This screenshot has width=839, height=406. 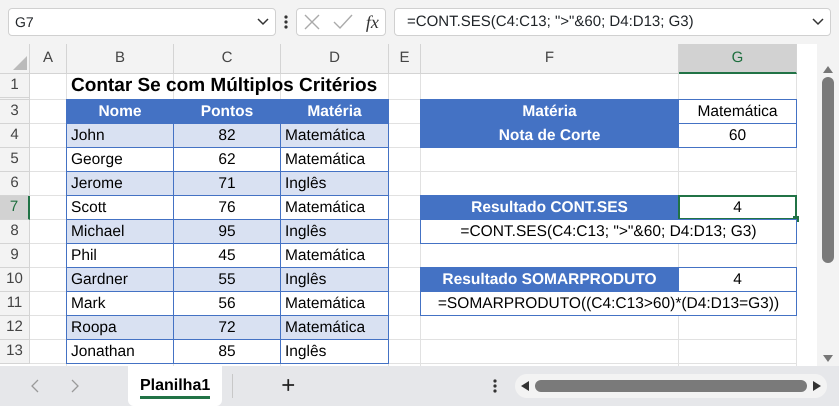 I want to click on scroll-right-icon, so click(x=817, y=386).